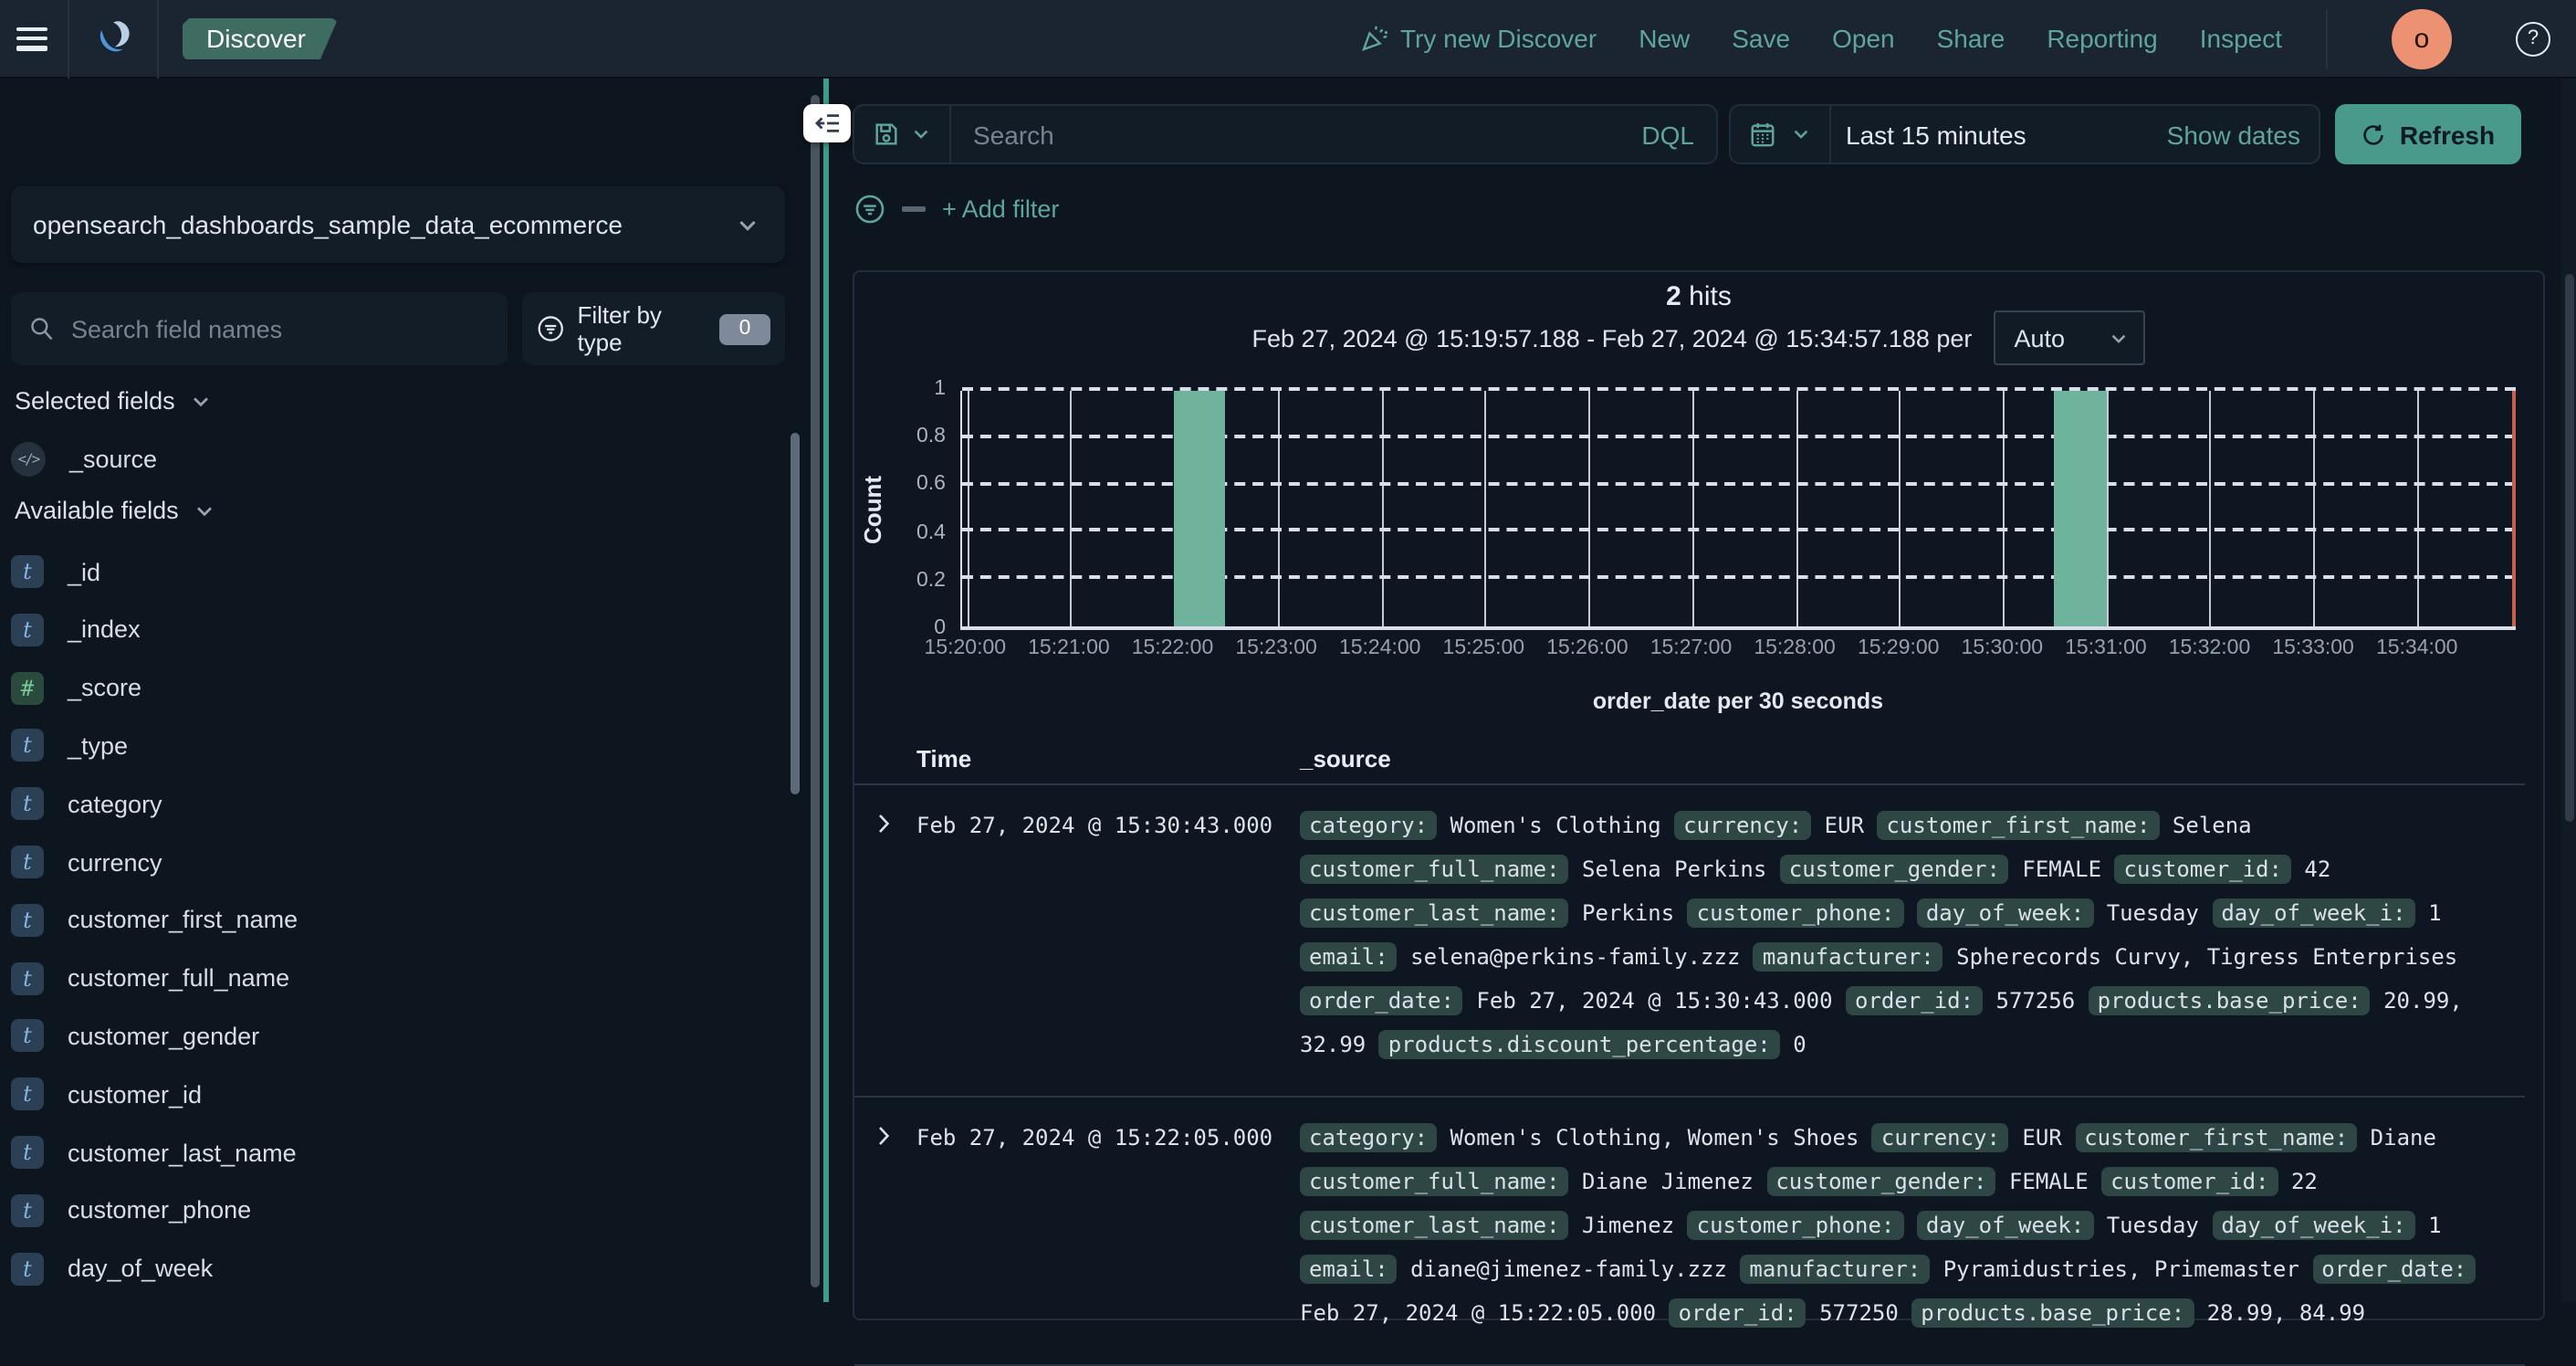 The image size is (2576, 1366). I want to click on x-tick-label: 15:23:00, so click(1276, 648).